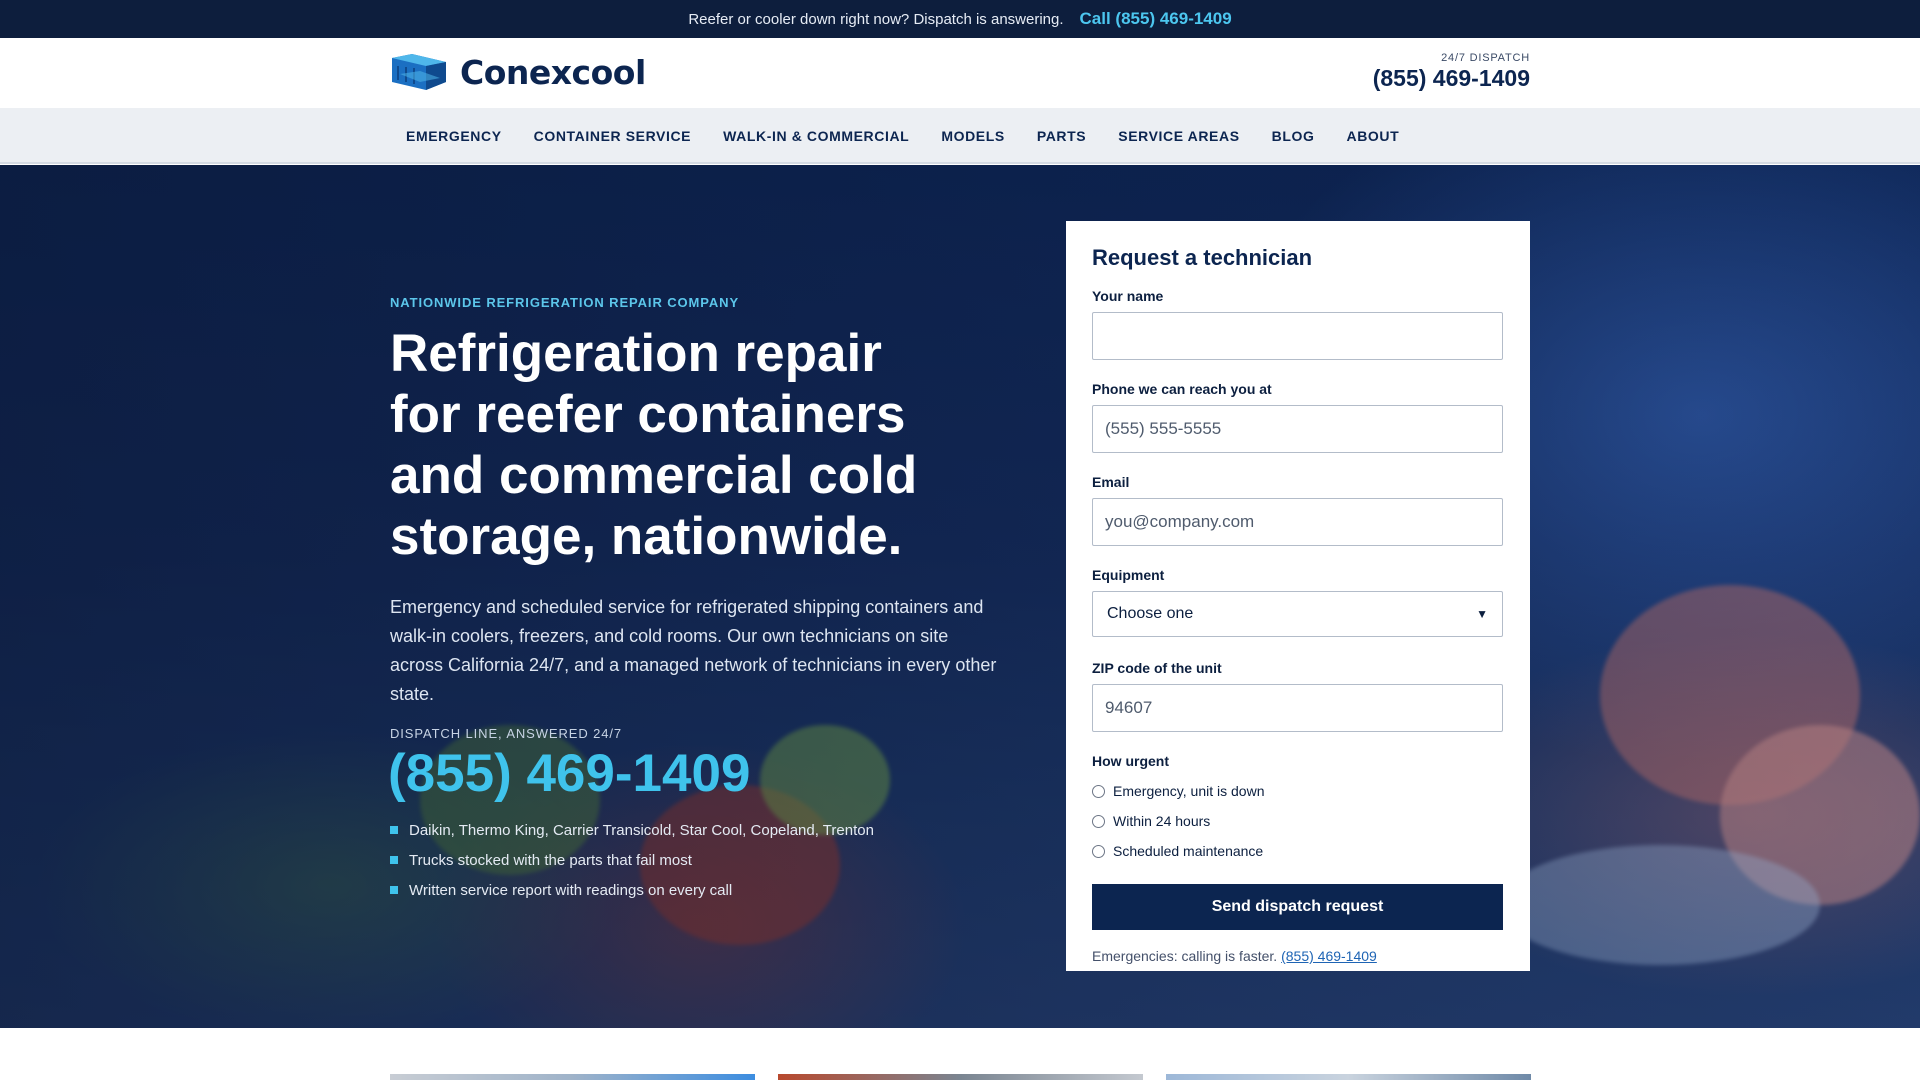 The image size is (1920, 1080). Describe the element at coordinates (1298, 791) in the screenshot. I see `urgency-option-emergency: Emergency, unit is down` at that location.